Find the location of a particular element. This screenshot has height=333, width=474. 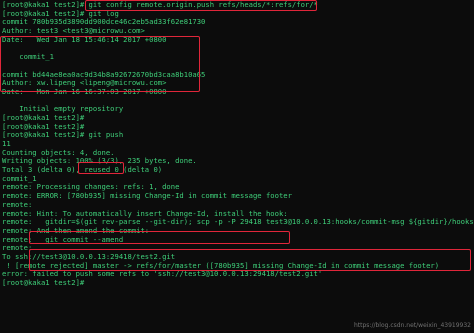

watermark: https://blog.csdn.net/weixin_43919932 is located at coordinates (412, 326).